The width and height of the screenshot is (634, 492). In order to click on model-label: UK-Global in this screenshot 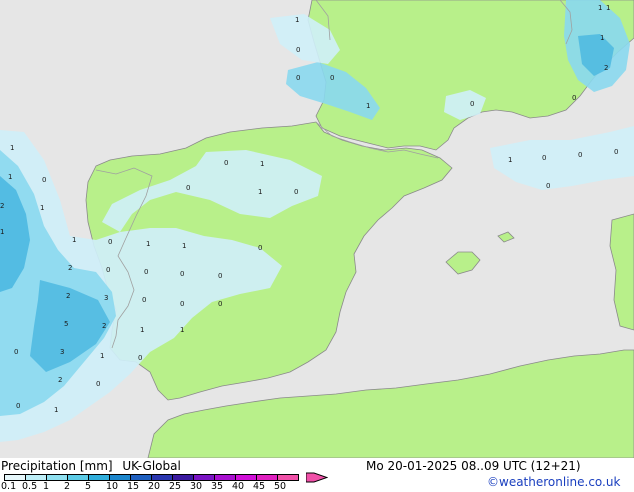, I will do `click(151, 466)`.